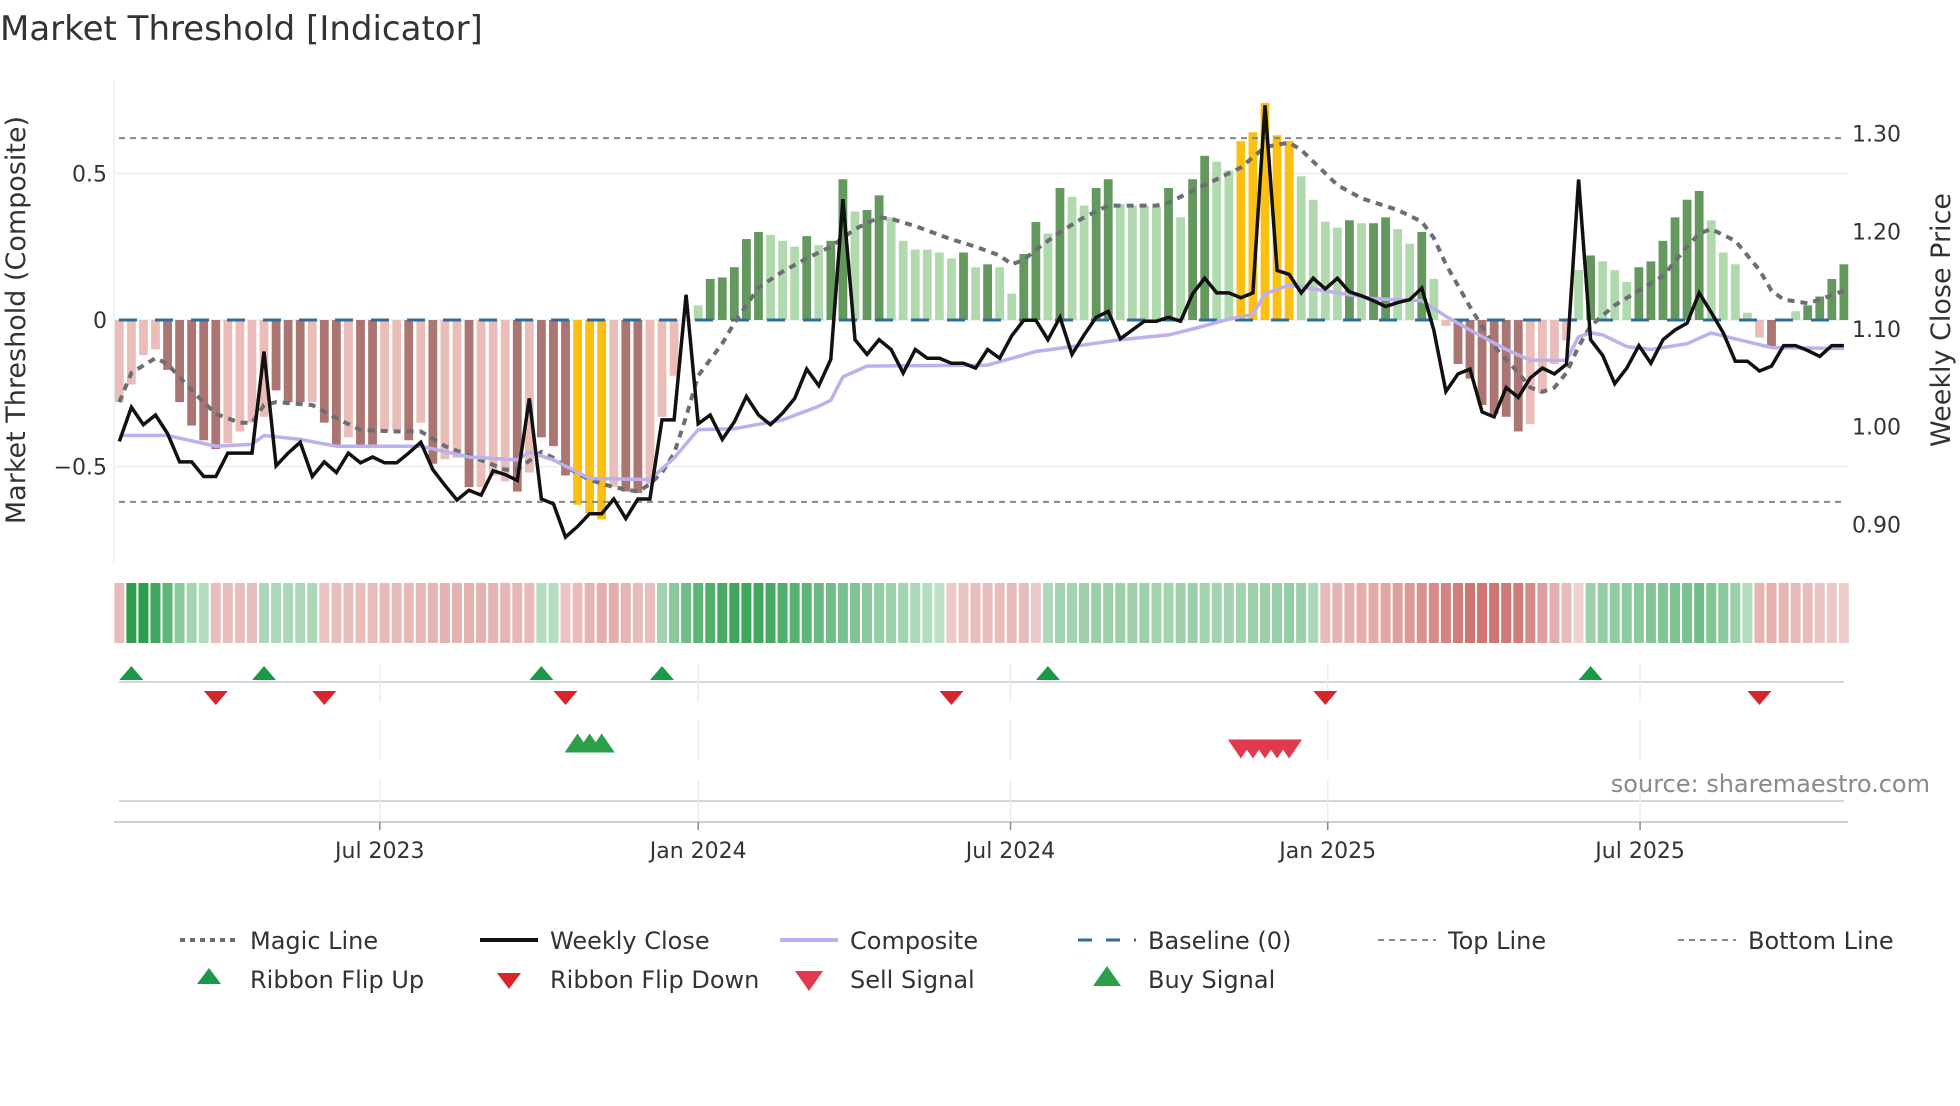 Image resolution: width=1960 pixels, height=1106 pixels. What do you see at coordinates (885, 980) in the screenshot?
I see `legend-item-sell: Sell Signal` at bounding box center [885, 980].